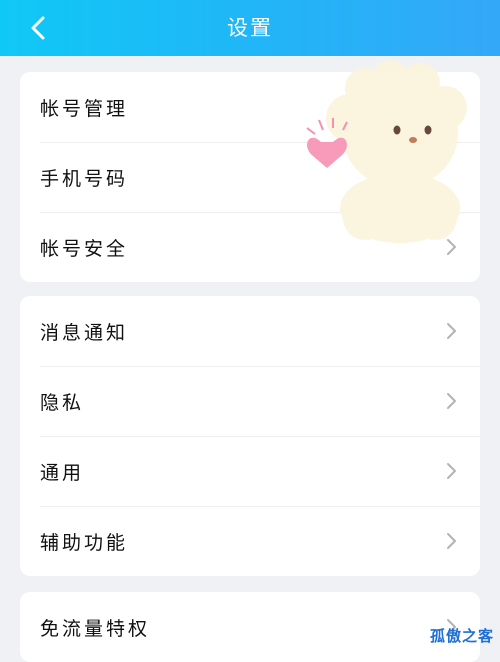 The height and width of the screenshot is (662, 500). Describe the element at coordinates (95, 627) in the screenshot. I see `free-data-privilege-label: 免流量特权` at that location.